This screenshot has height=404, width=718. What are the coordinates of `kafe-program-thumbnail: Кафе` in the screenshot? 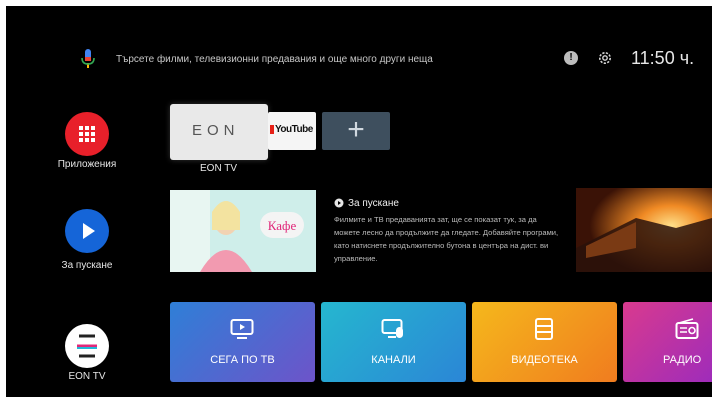 It's located at (243, 231).